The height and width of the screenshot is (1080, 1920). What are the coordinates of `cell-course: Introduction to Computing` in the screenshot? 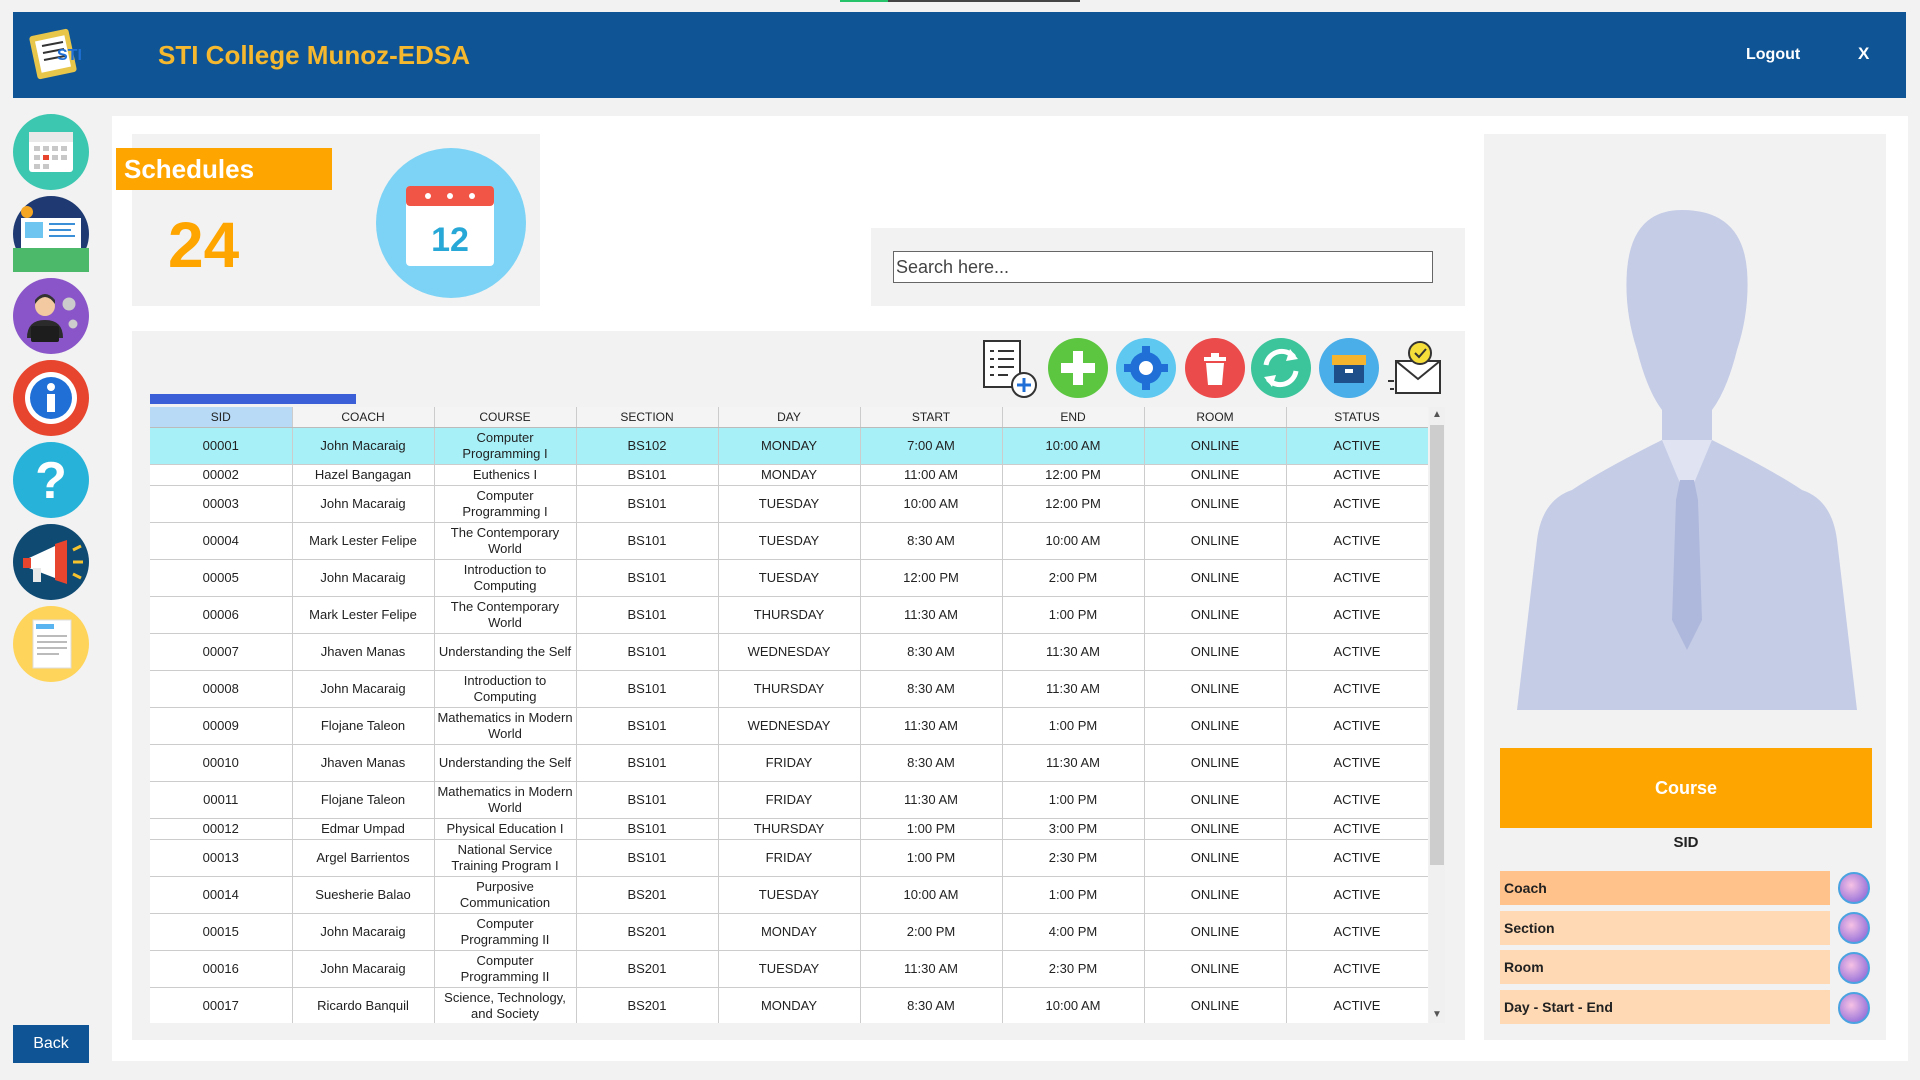 It's located at (505, 578).